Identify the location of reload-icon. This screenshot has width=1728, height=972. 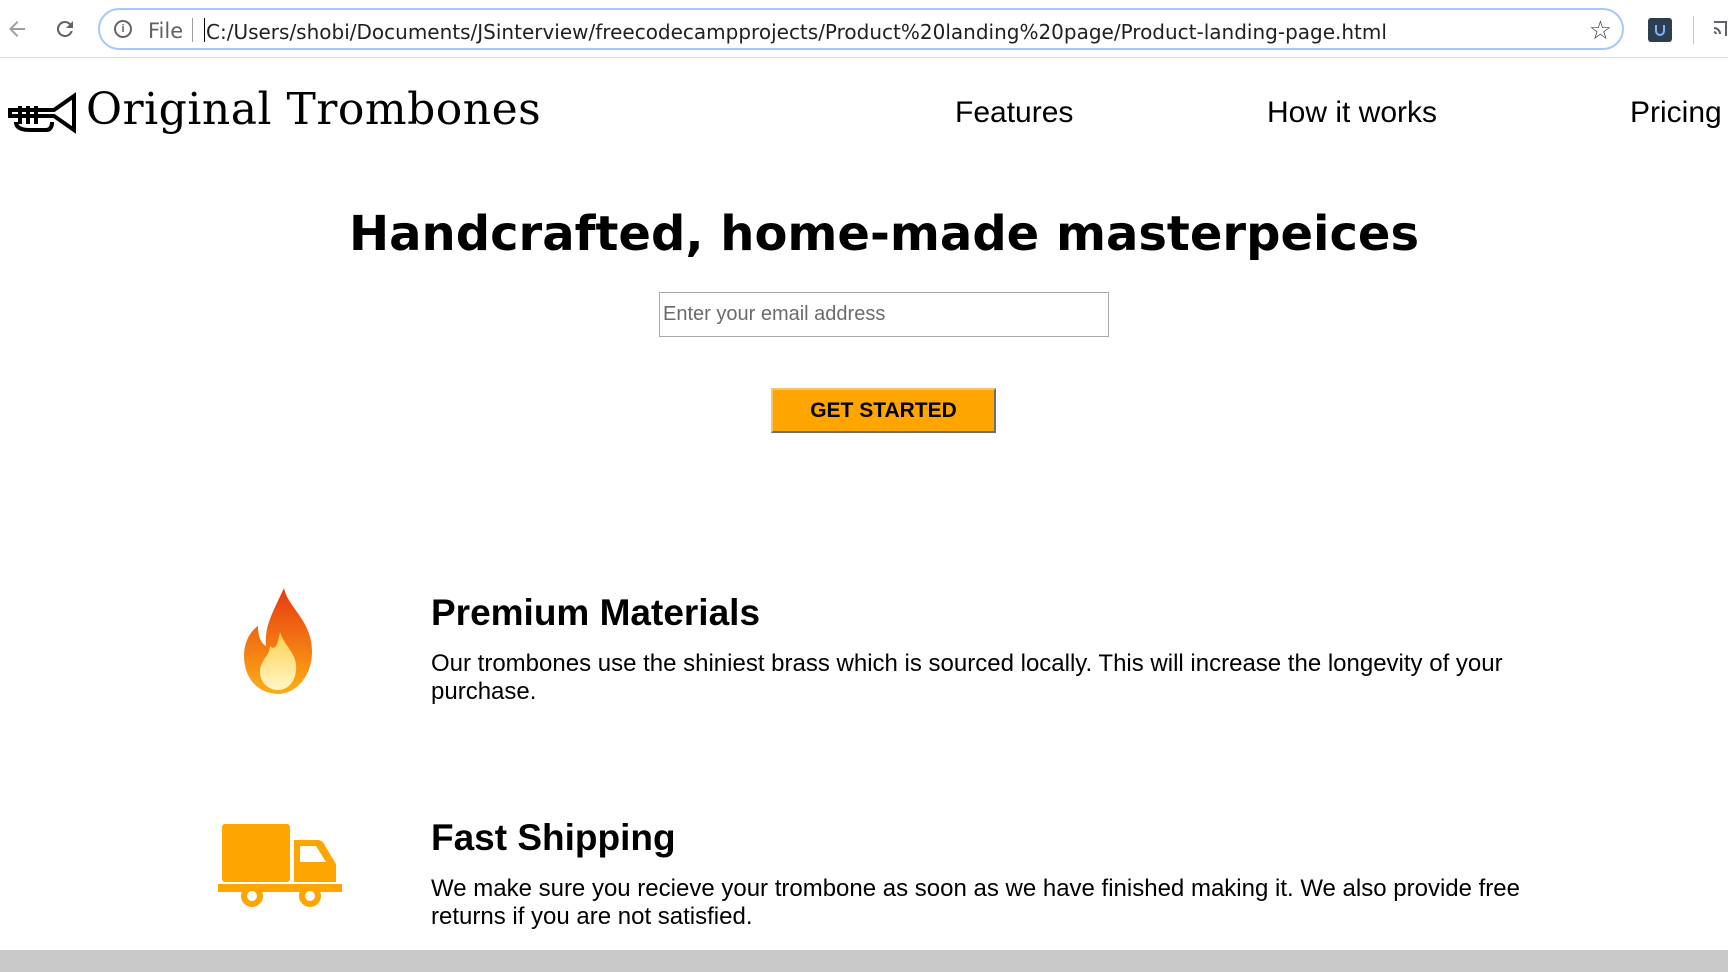
(65, 29).